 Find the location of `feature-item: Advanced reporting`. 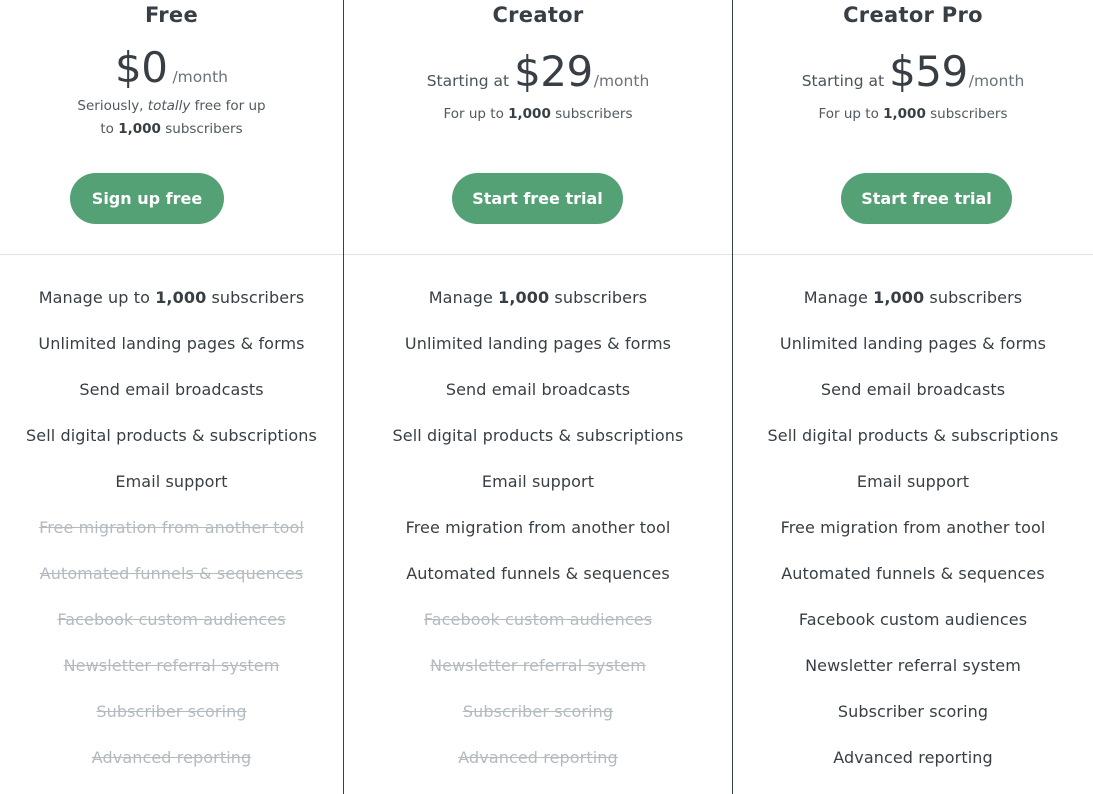

feature-item: Advanced reporting is located at coordinates (913, 769).